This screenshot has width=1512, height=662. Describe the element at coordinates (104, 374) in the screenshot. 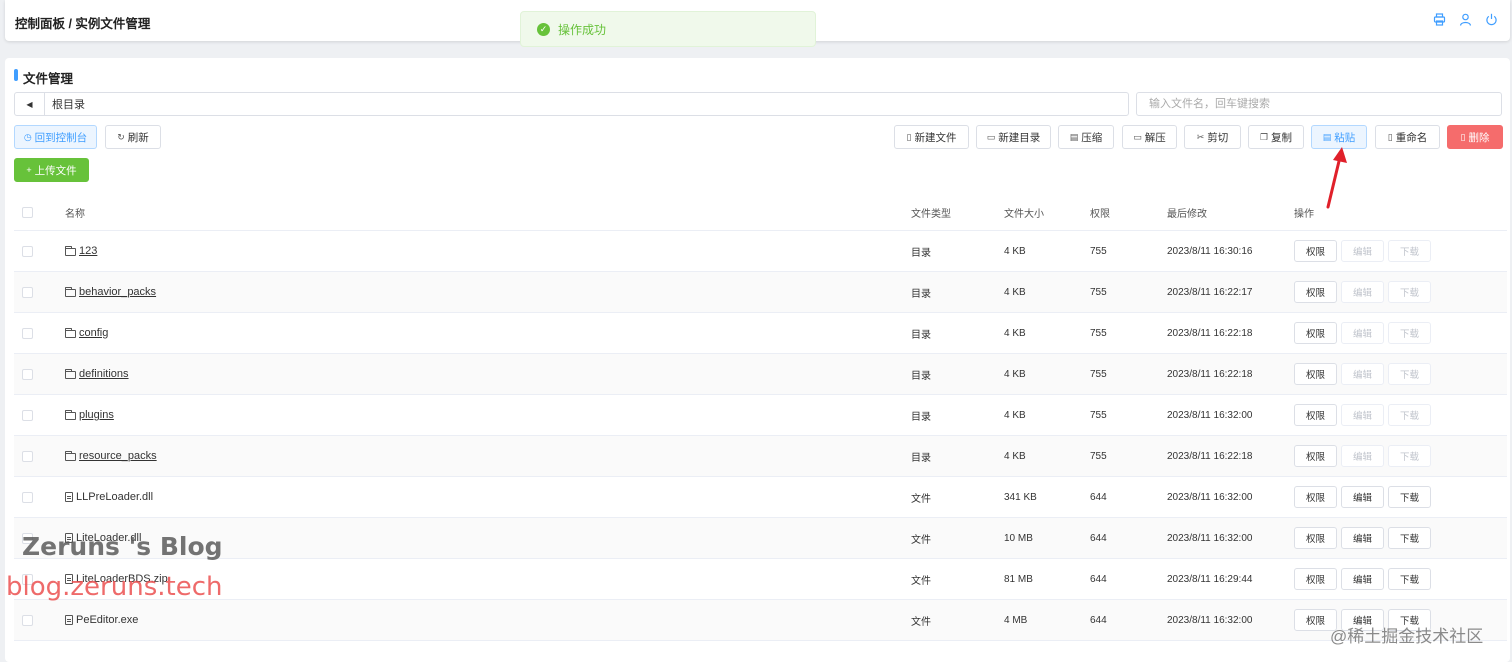

I see `file-name-link: definitions` at that location.